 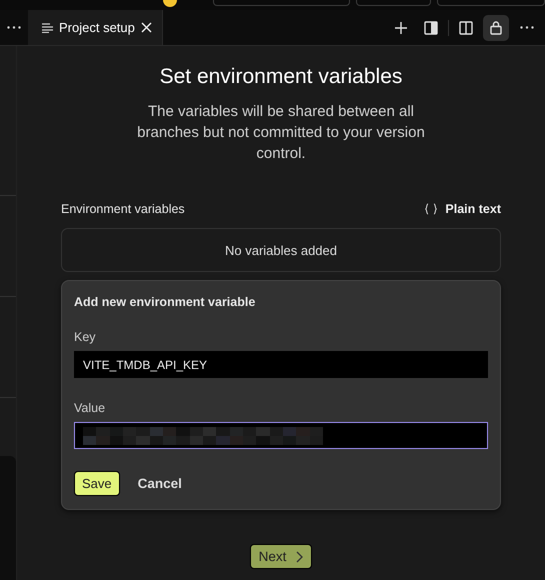 What do you see at coordinates (170, 3) in the screenshot?
I see `status-indicator` at bounding box center [170, 3].